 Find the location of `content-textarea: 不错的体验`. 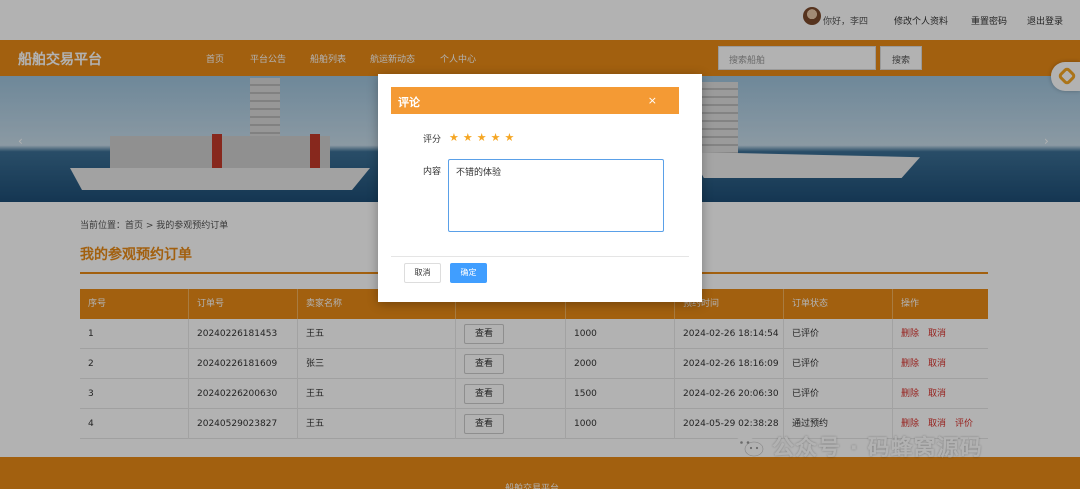

content-textarea: 不错的体验 is located at coordinates (556, 195).